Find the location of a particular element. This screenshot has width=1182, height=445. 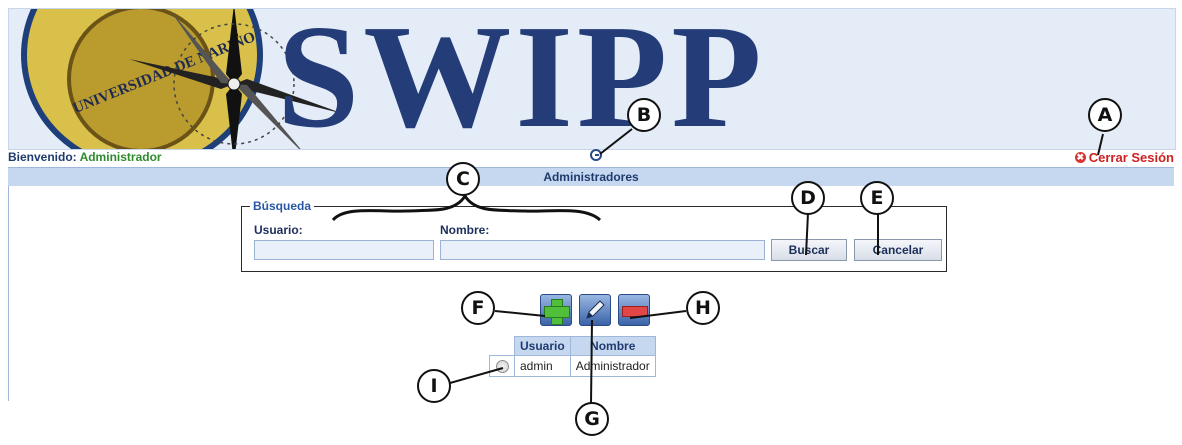

callout-f: F is located at coordinates (478, 308).